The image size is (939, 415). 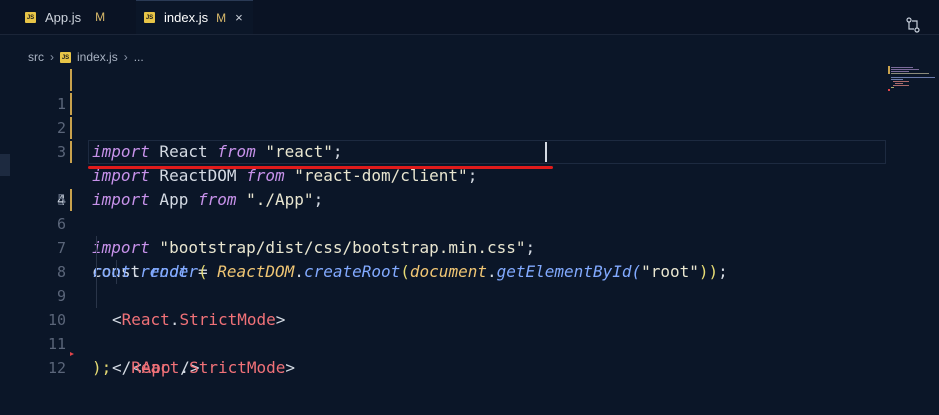 I want to click on minimap, so click(x=913, y=81).